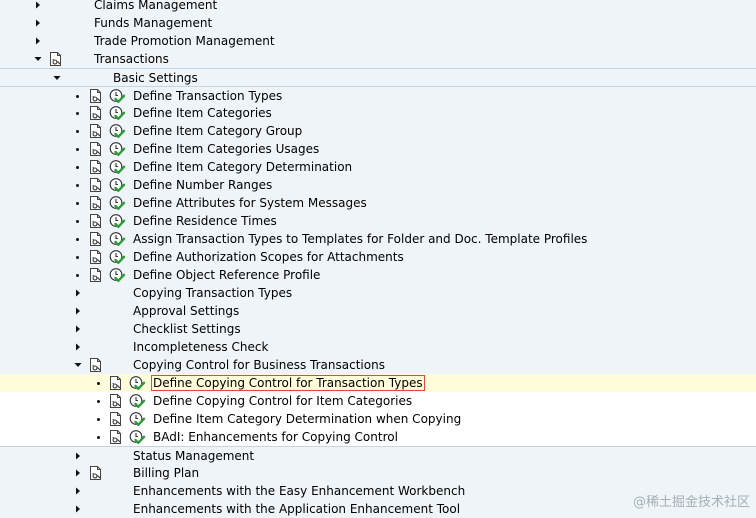 The image size is (756, 518). I want to click on tree-node-label: Define Residence Times, so click(205, 221).